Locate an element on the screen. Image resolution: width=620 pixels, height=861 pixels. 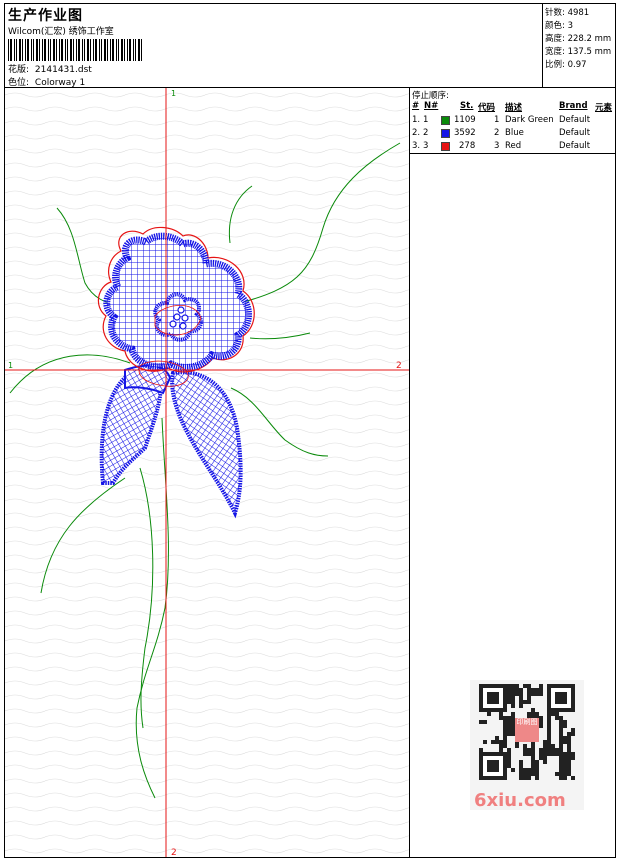
table-divider is located at coordinates (513, 153).